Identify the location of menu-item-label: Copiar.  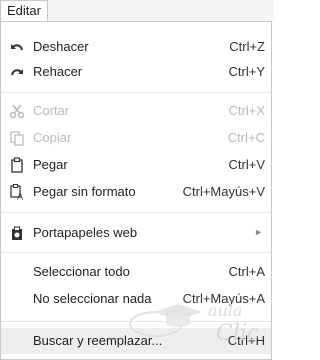
(52, 137).